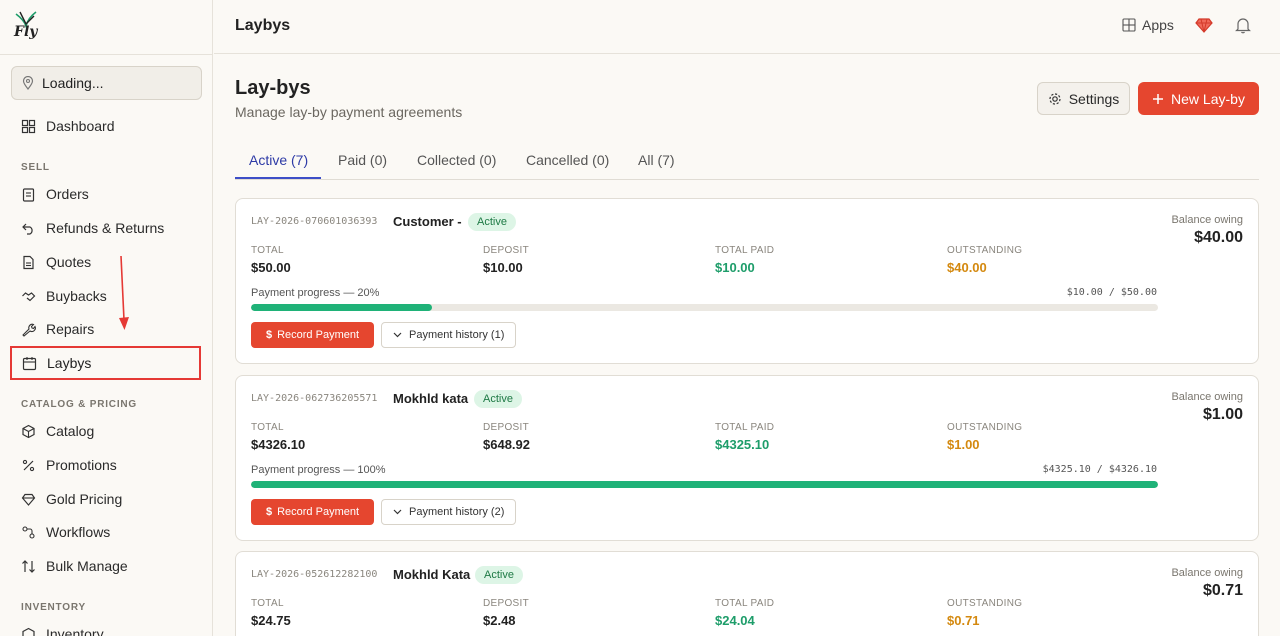 The image size is (1280, 636). I want to click on page-title: Lay-bys, so click(273, 88).